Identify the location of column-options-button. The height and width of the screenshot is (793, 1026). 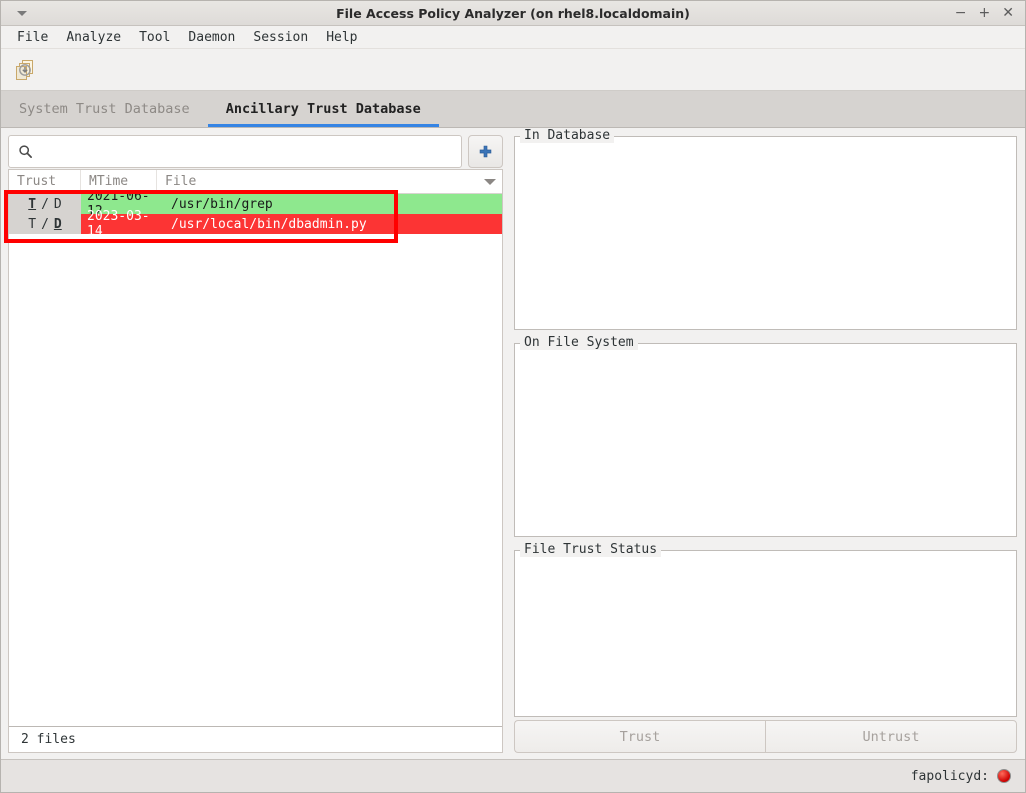
(490, 181).